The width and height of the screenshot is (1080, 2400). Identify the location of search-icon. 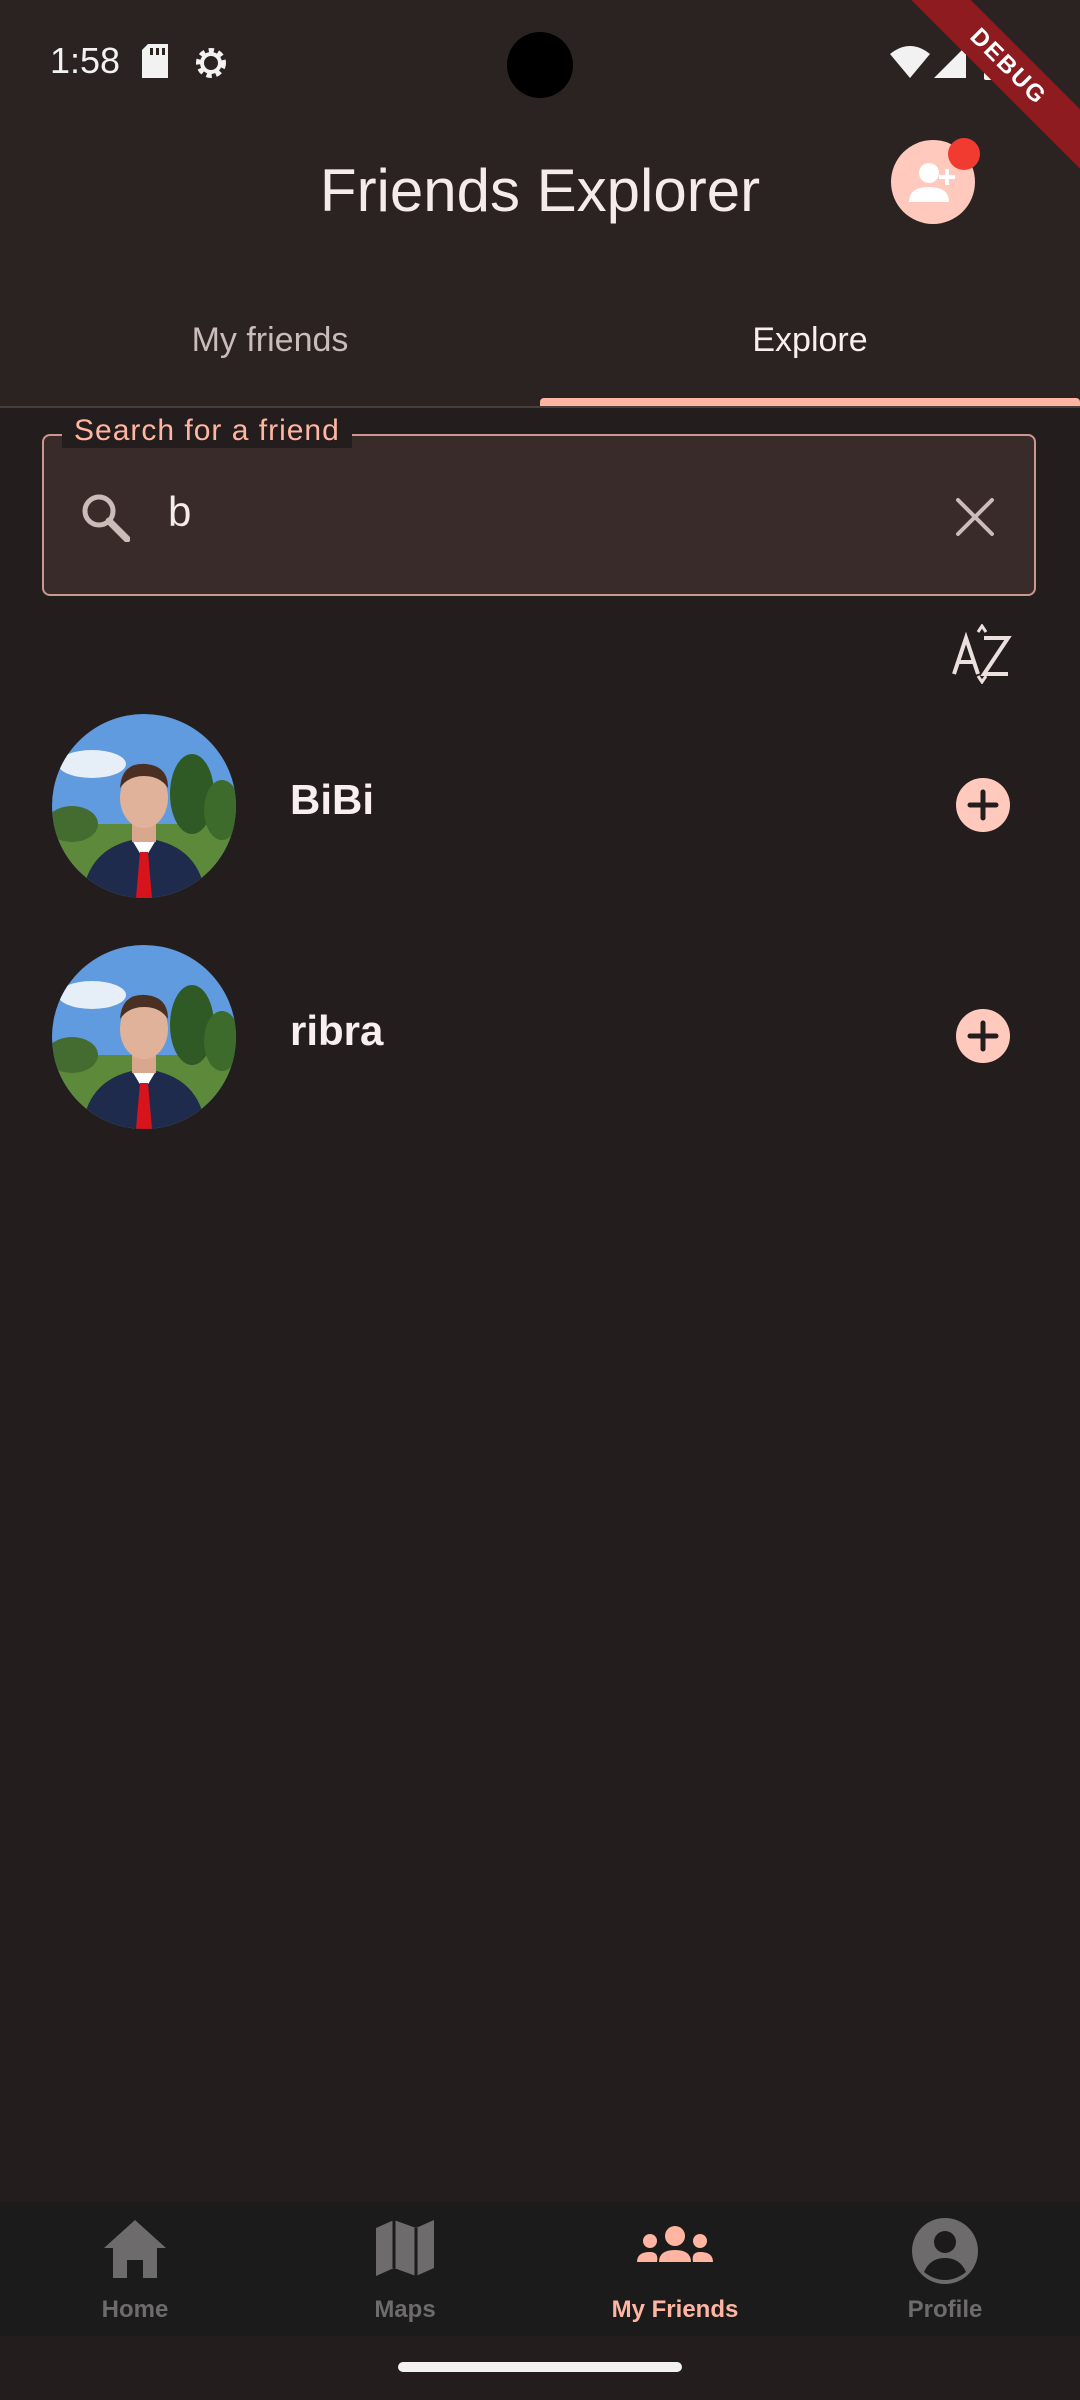
(105, 519).